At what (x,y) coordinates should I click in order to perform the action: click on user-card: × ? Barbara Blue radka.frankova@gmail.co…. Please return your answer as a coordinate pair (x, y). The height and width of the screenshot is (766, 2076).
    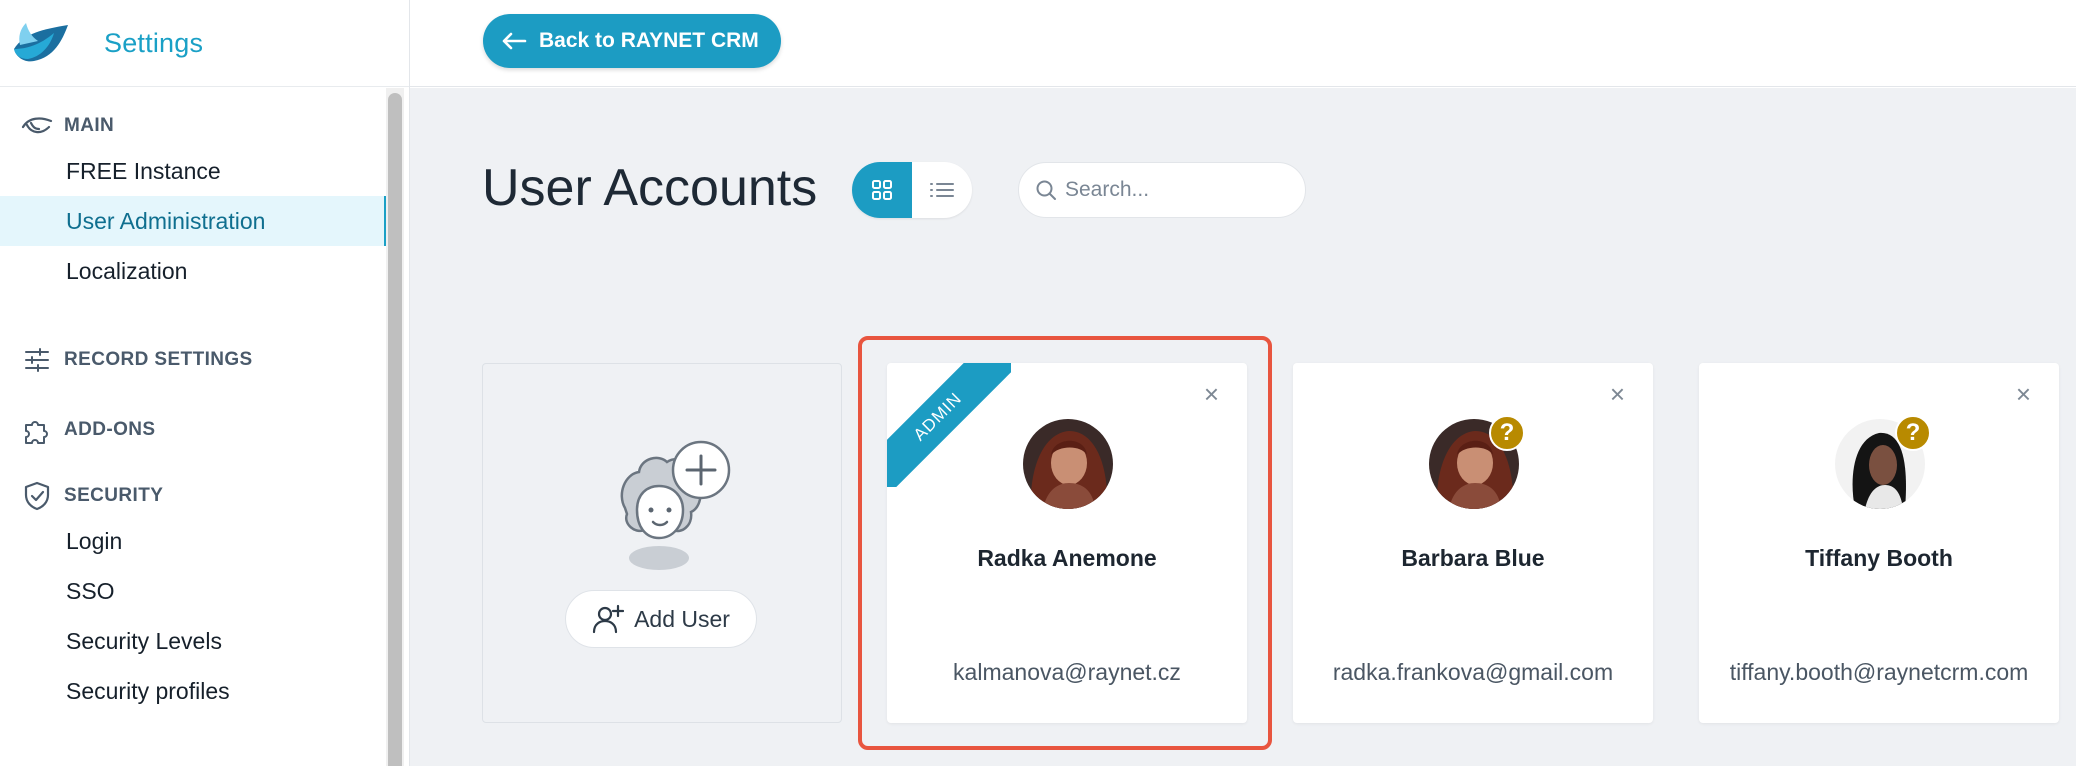
    Looking at the image, I should click on (1473, 543).